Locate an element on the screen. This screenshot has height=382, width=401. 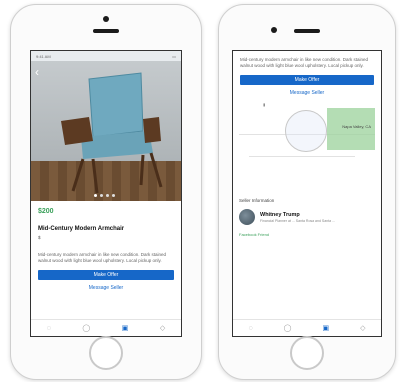
map-radius-circle is located at coordinates (306, 131).